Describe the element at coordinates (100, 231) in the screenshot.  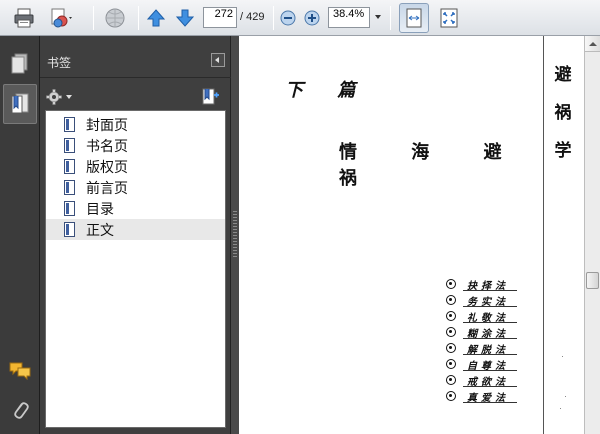
I see `bookmark-label: 正文` at that location.